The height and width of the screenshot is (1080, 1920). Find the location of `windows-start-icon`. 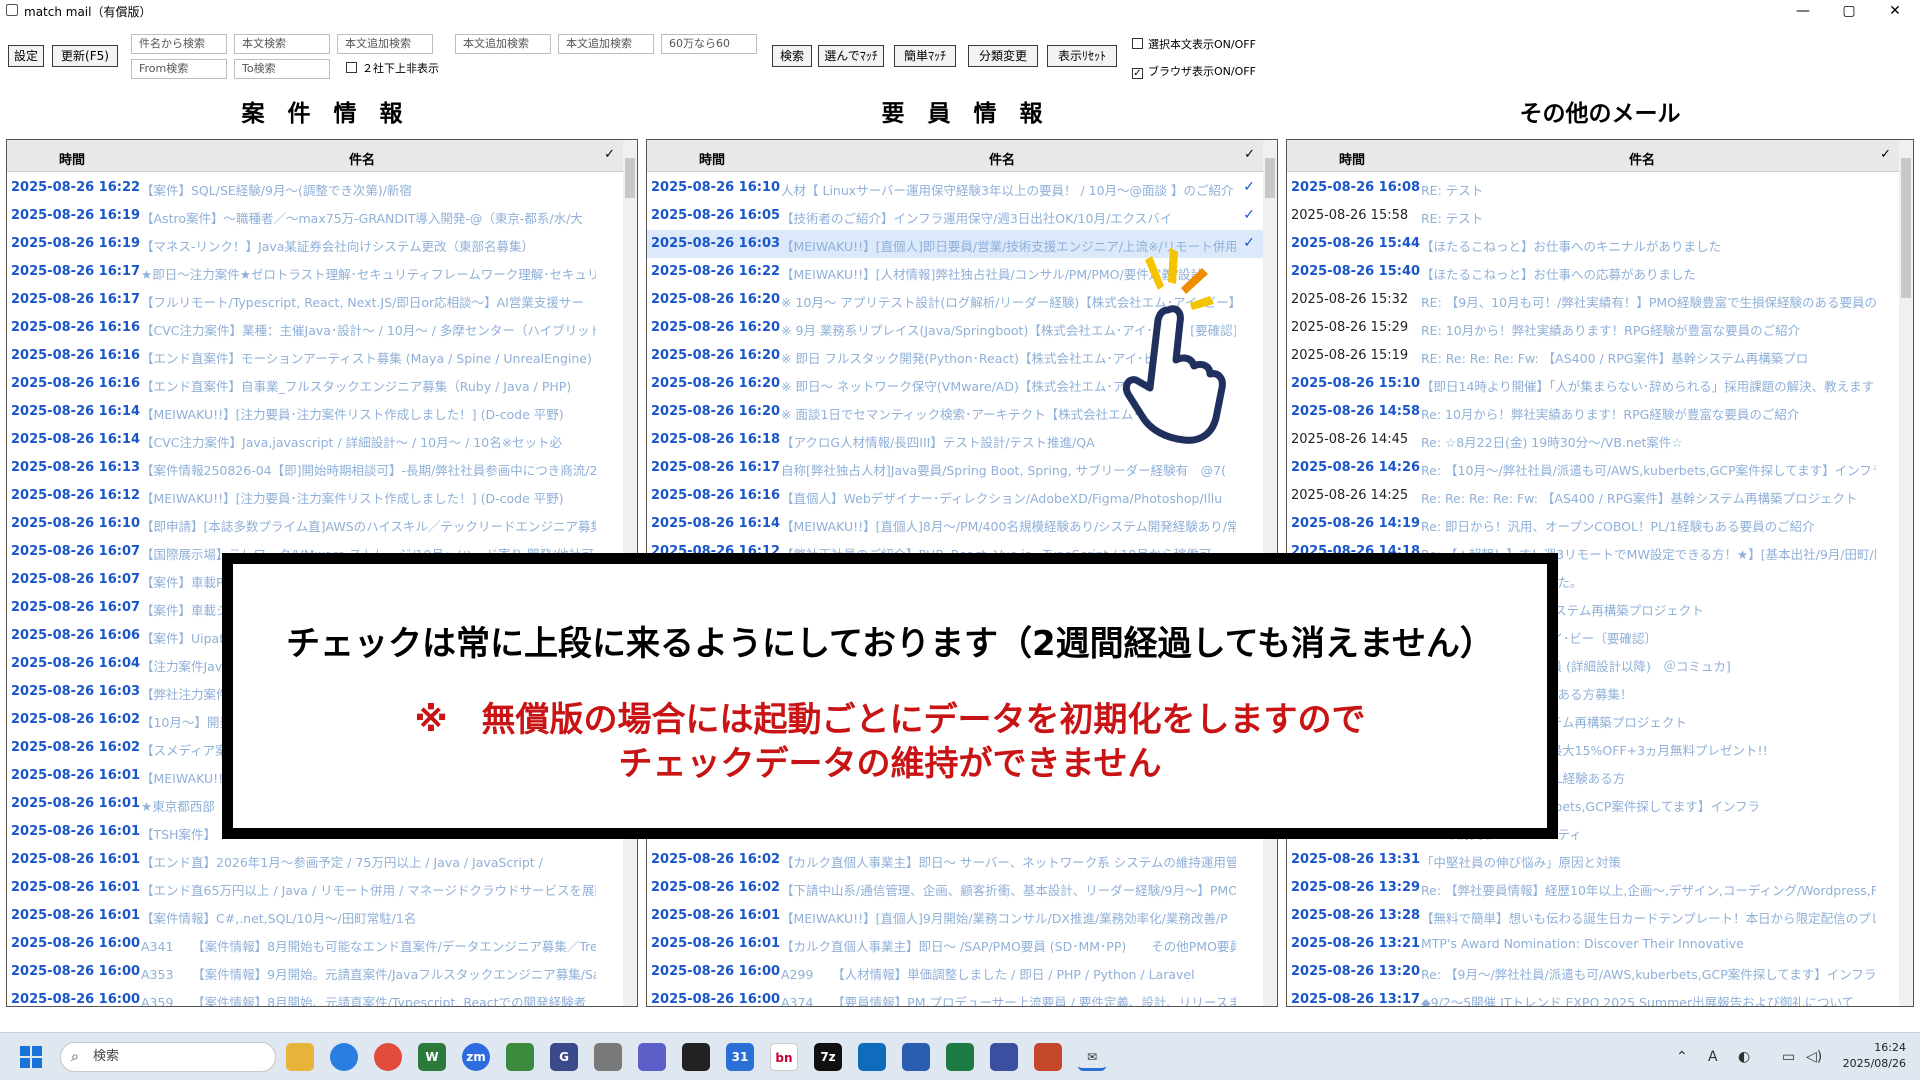

windows-start-icon is located at coordinates (31, 1057).